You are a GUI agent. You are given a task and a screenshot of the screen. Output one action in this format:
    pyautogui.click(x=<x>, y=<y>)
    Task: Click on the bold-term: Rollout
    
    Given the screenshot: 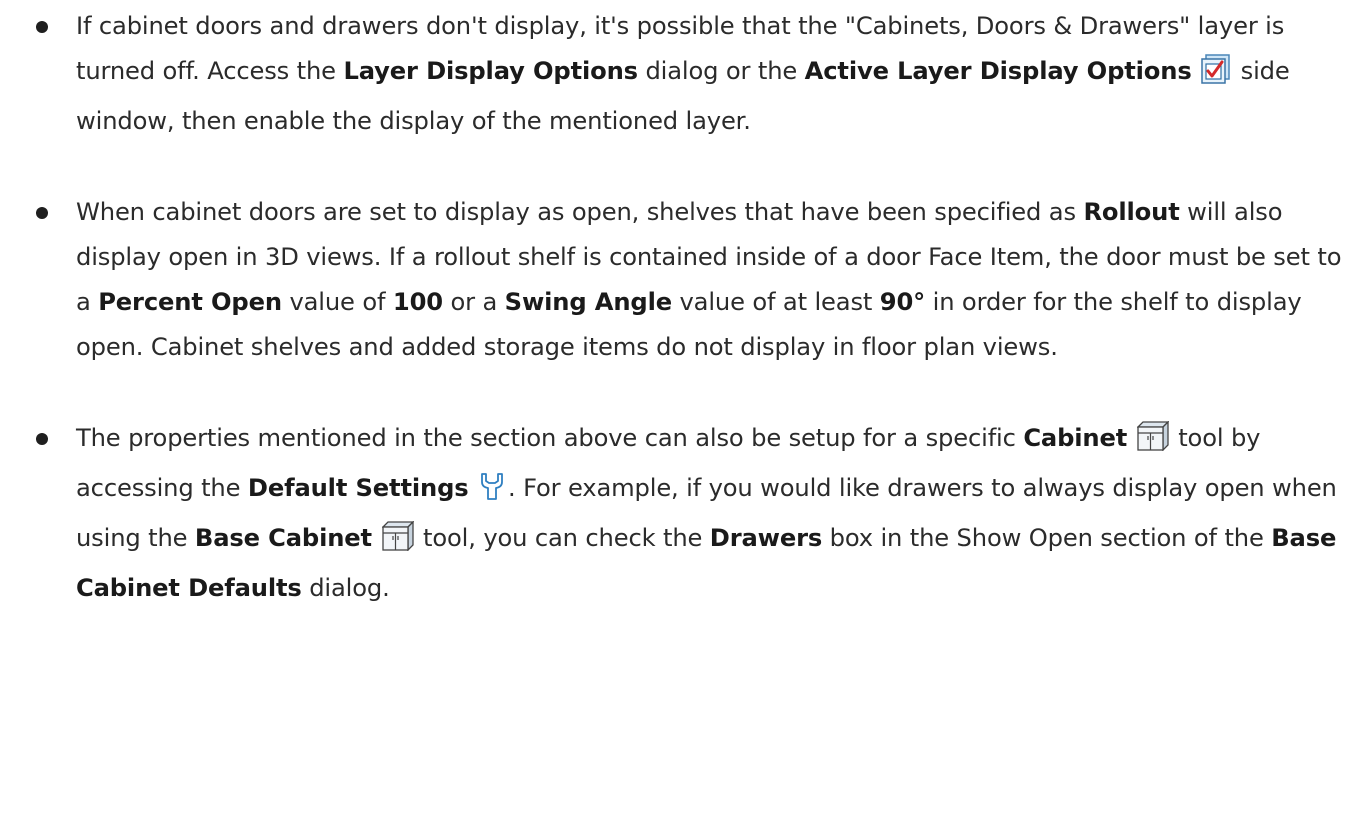 What is the action you would take?
    pyautogui.click(x=1131, y=212)
    